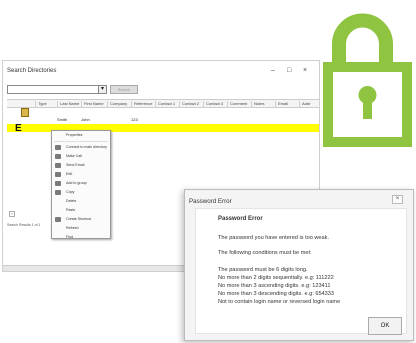  What do you see at coordinates (58, 192) in the screenshot?
I see `copy-icon` at bounding box center [58, 192].